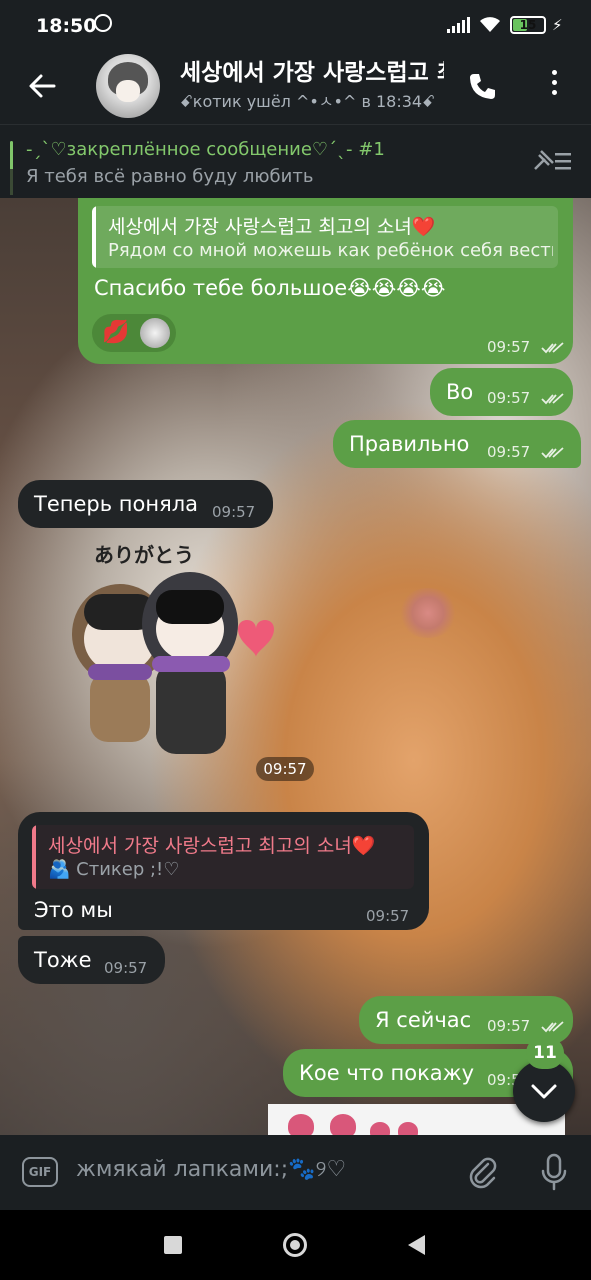  Describe the element at coordinates (554, 86) in the screenshot. I see `more-vert-icon` at that location.